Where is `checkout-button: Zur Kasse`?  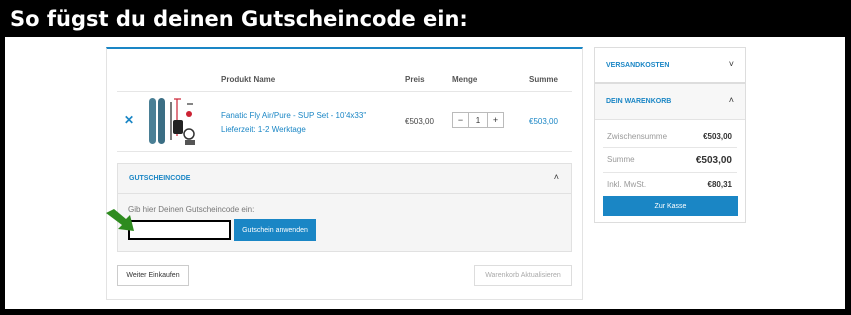
checkout-button: Zur Kasse is located at coordinates (670, 206).